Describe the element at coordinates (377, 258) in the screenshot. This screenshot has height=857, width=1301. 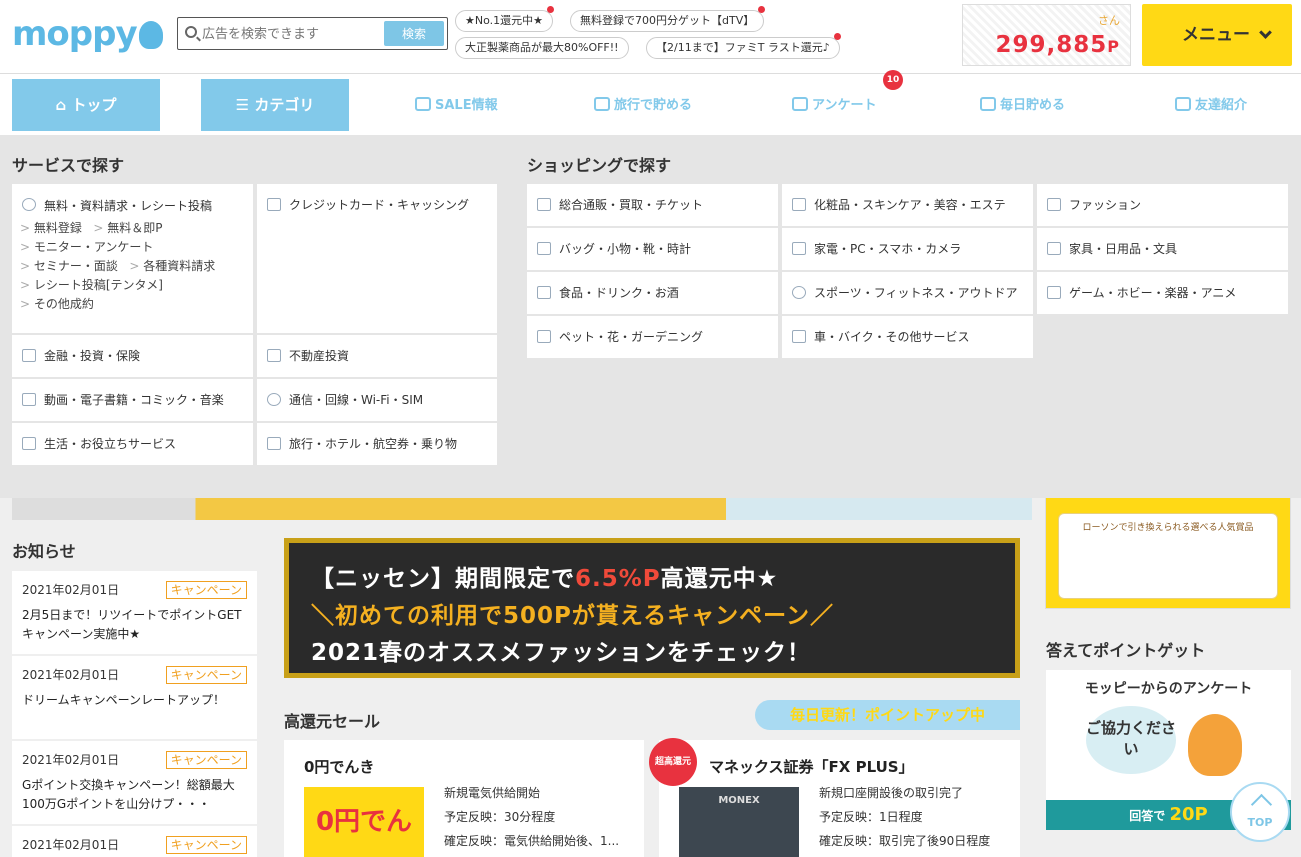
I see `service-card-credit: クレジットカード・キャッシング` at that location.